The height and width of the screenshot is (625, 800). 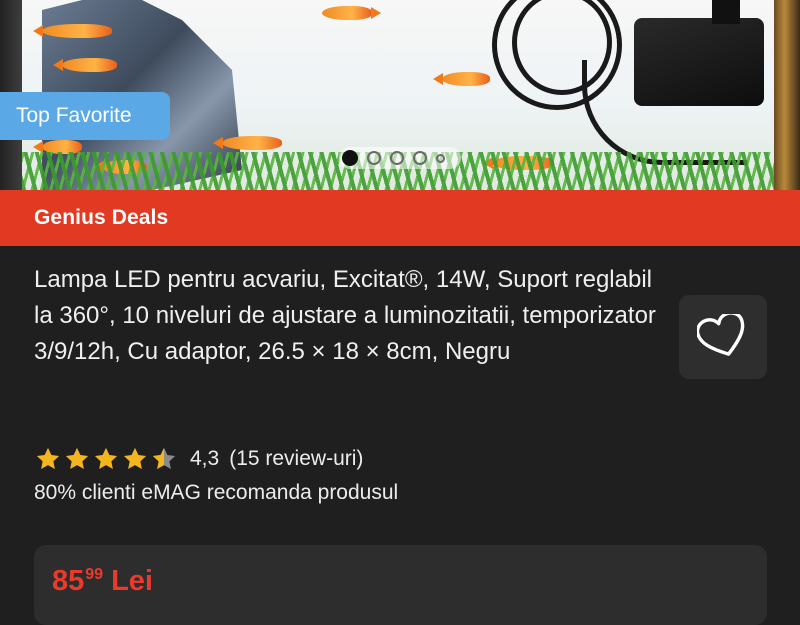 I want to click on heart-icon, so click(x=721, y=335).